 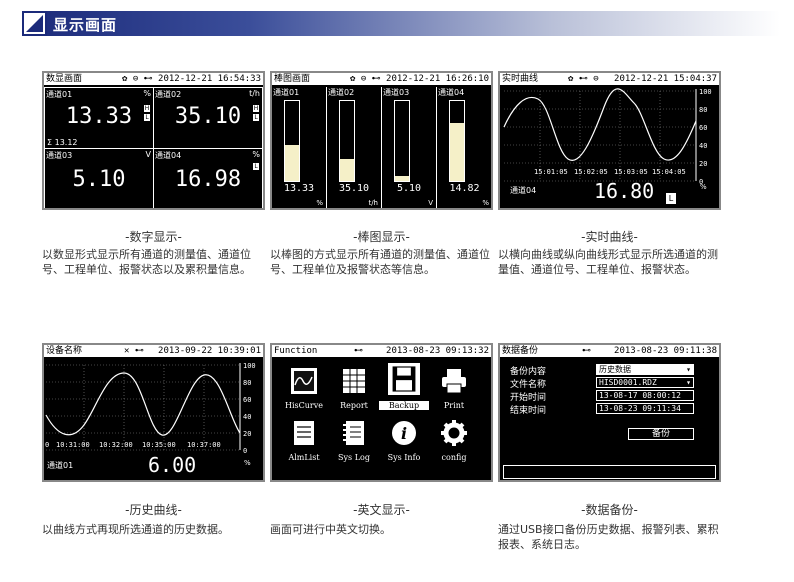 What do you see at coordinates (172, 465) in the screenshot?
I see `channel-value: 6.00` at bounding box center [172, 465].